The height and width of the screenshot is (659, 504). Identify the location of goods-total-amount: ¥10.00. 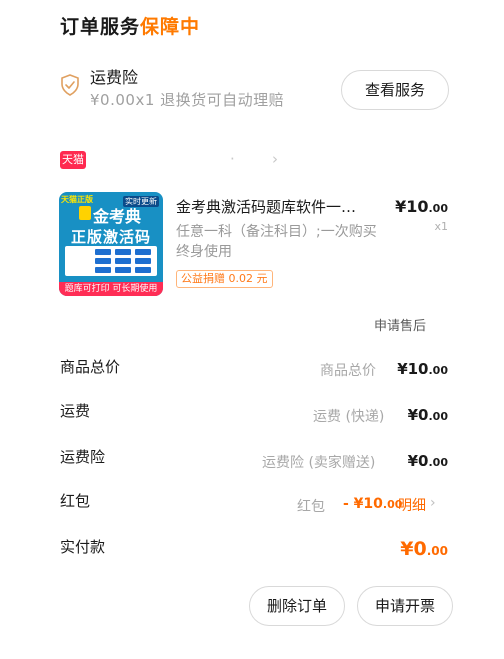
(422, 369).